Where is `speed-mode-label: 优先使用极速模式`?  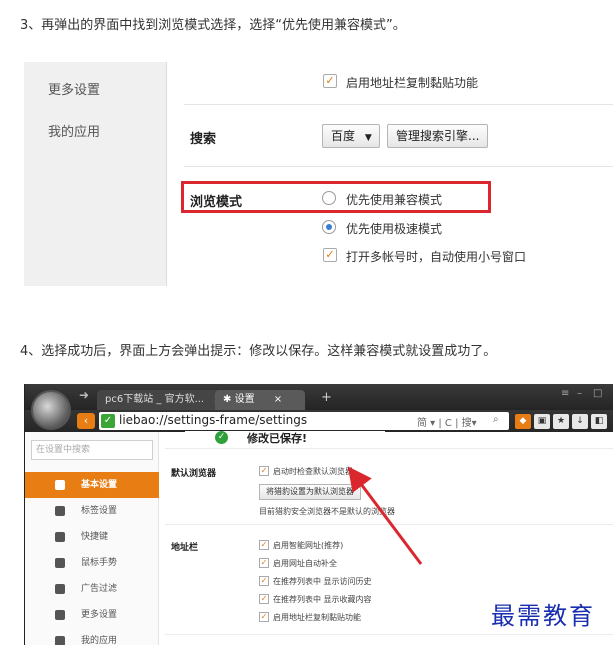
speed-mode-label: 优先使用极速模式 is located at coordinates (394, 229).